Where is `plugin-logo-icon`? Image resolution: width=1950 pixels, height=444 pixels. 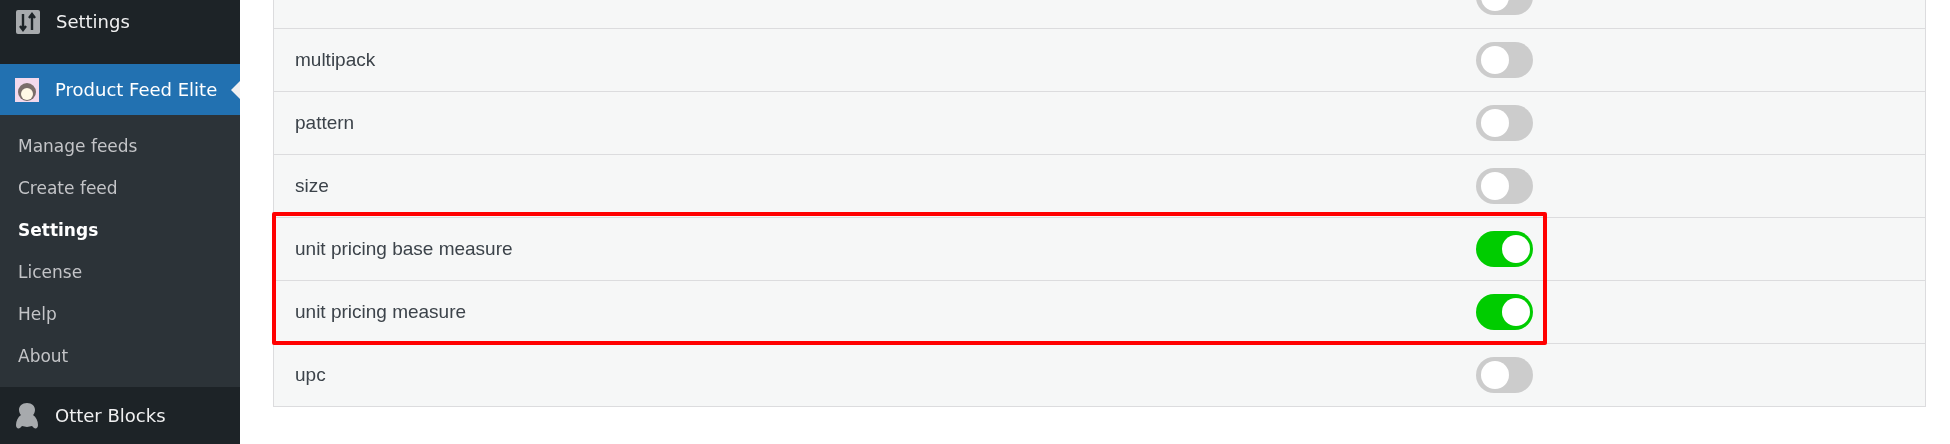 plugin-logo-icon is located at coordinates (27, 89).